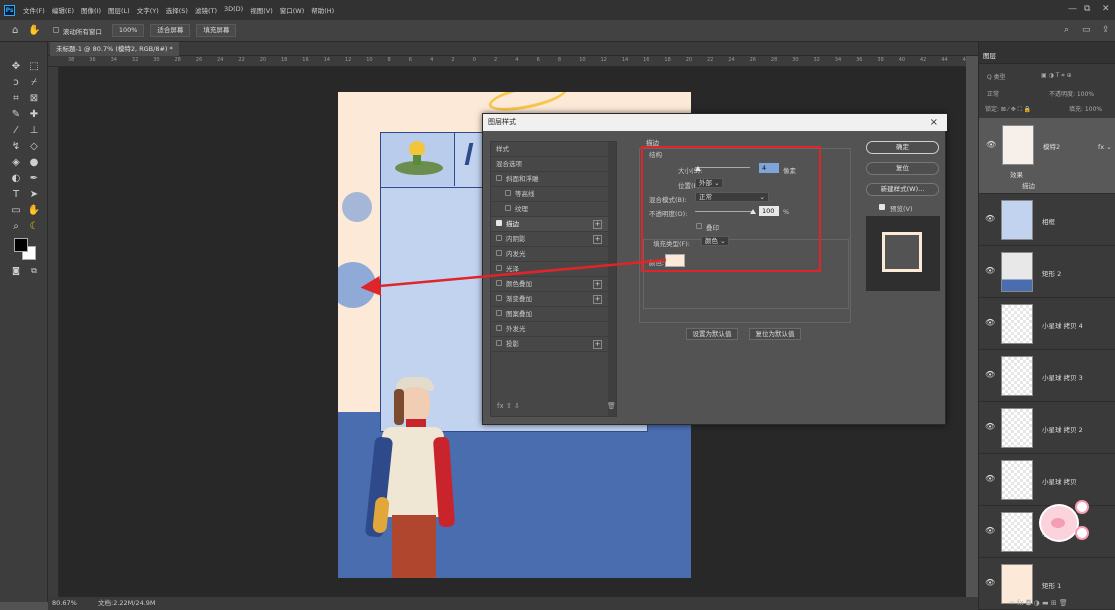  I want to click on eraser-tool-icon: ◇, so click(34, 147).